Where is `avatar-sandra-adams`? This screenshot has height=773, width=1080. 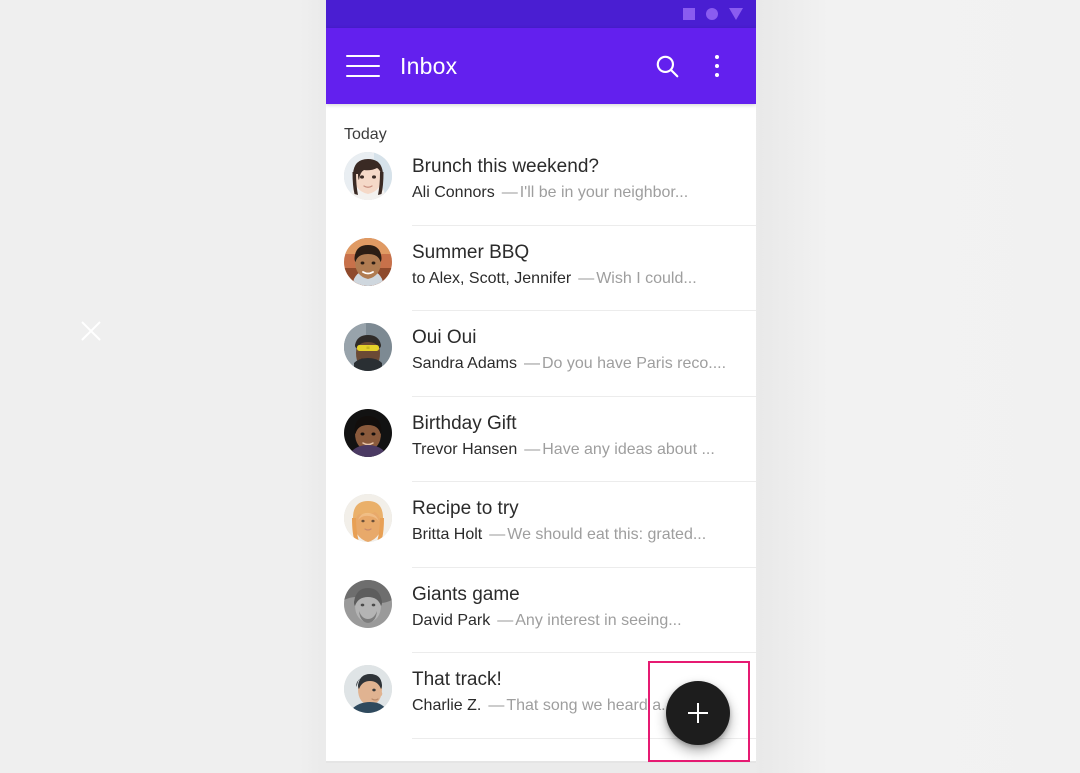 avatar-sandra-adams is located at coordinates (368, 347).